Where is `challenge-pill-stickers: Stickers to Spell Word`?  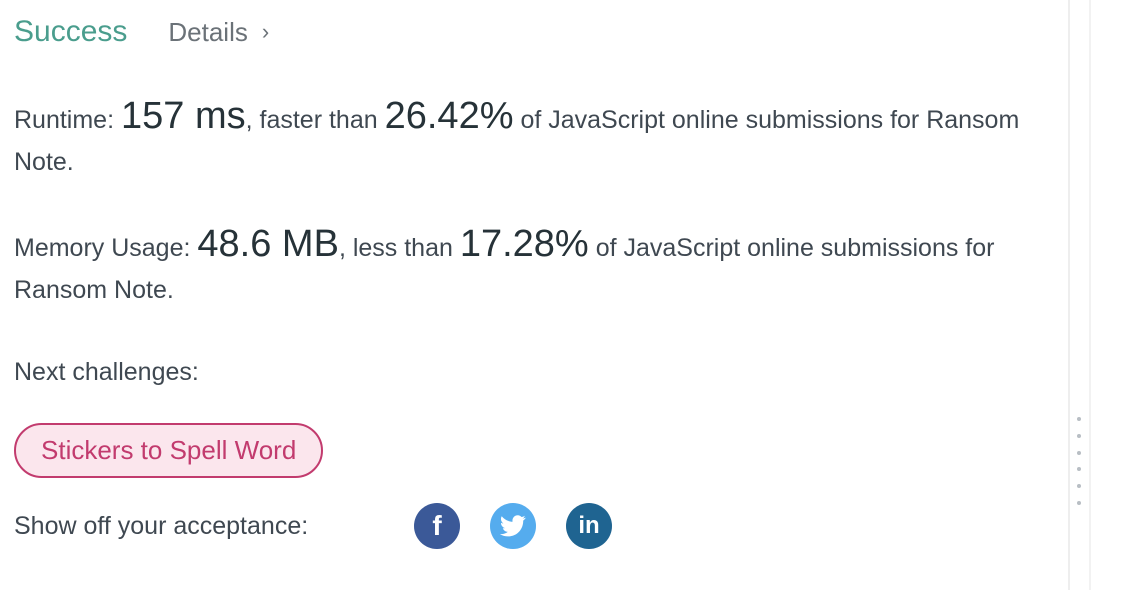
challenge-pill-stickers: Stickers to Spell Word is located at coordinates (169, 450).